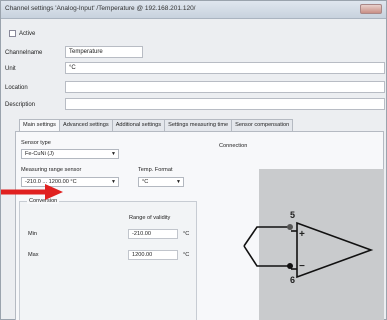  I want to click on terminal-6-dot, so click(290, 266).